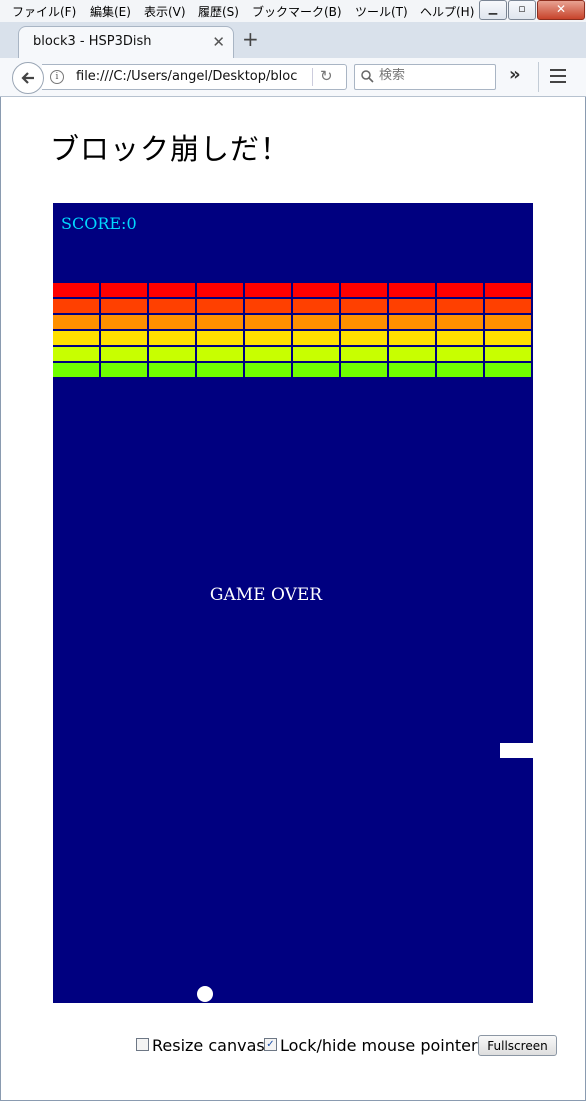 This screenshot has height=1101, width=586. What do you see at coordinates (447, 11) in the screenshot?
I see `menu-help: ヘルプ(H)` at bounding box center [447, 11].